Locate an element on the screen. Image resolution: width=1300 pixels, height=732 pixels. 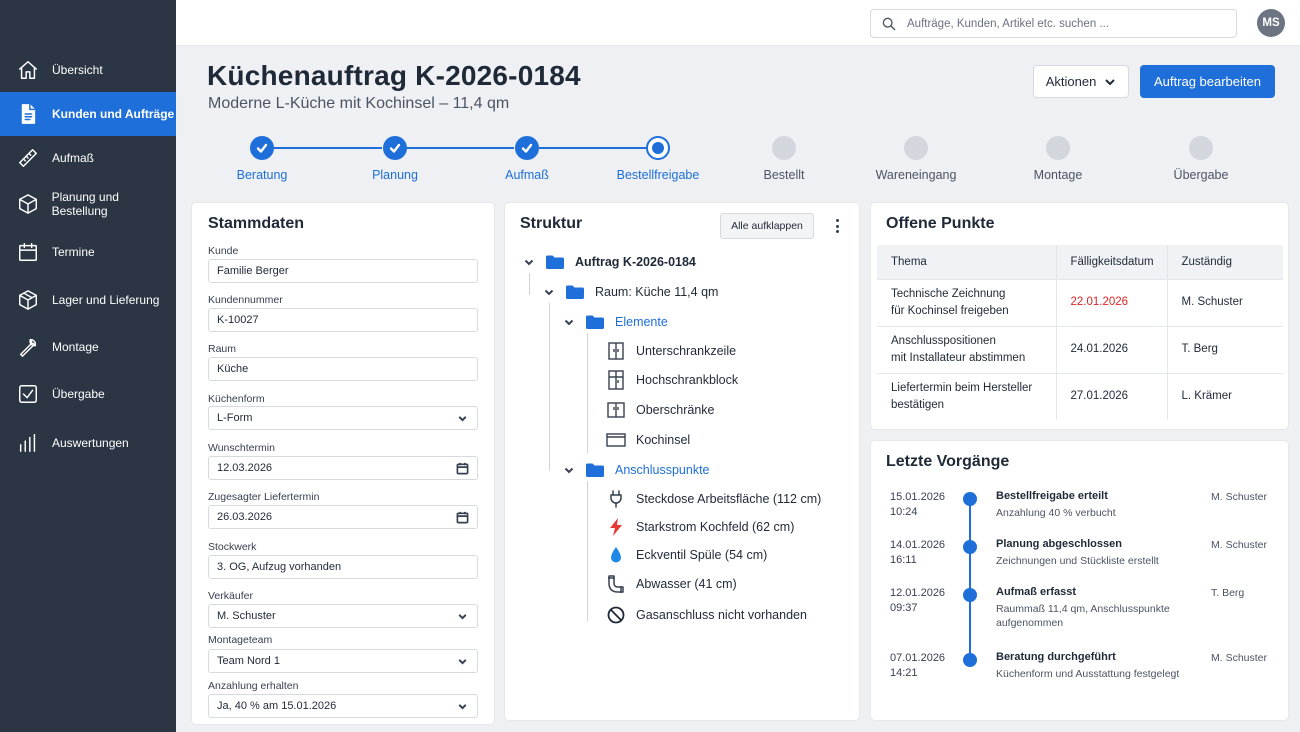
floor-field: 3. OG, Aufzug vorhanden is located at coordinates (343, 567).